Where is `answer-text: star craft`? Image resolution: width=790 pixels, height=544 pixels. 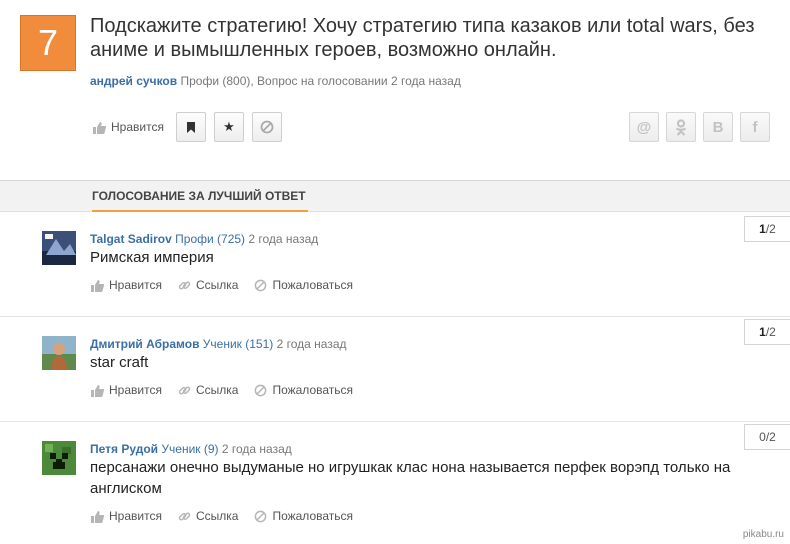
answer-text: star craft is located at coordinates (119, 362).